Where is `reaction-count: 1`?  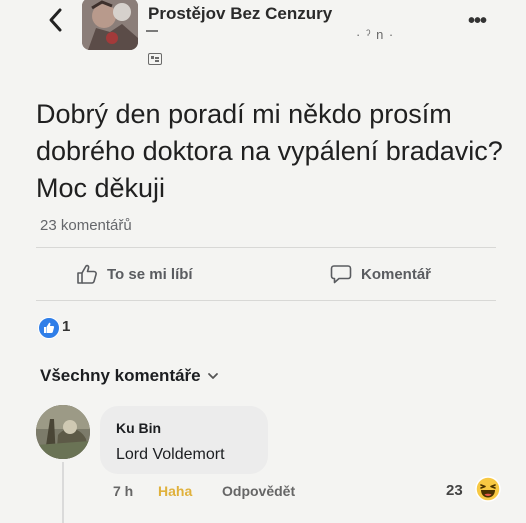
reaction-count: 1 is located at coordinates (66, 326).